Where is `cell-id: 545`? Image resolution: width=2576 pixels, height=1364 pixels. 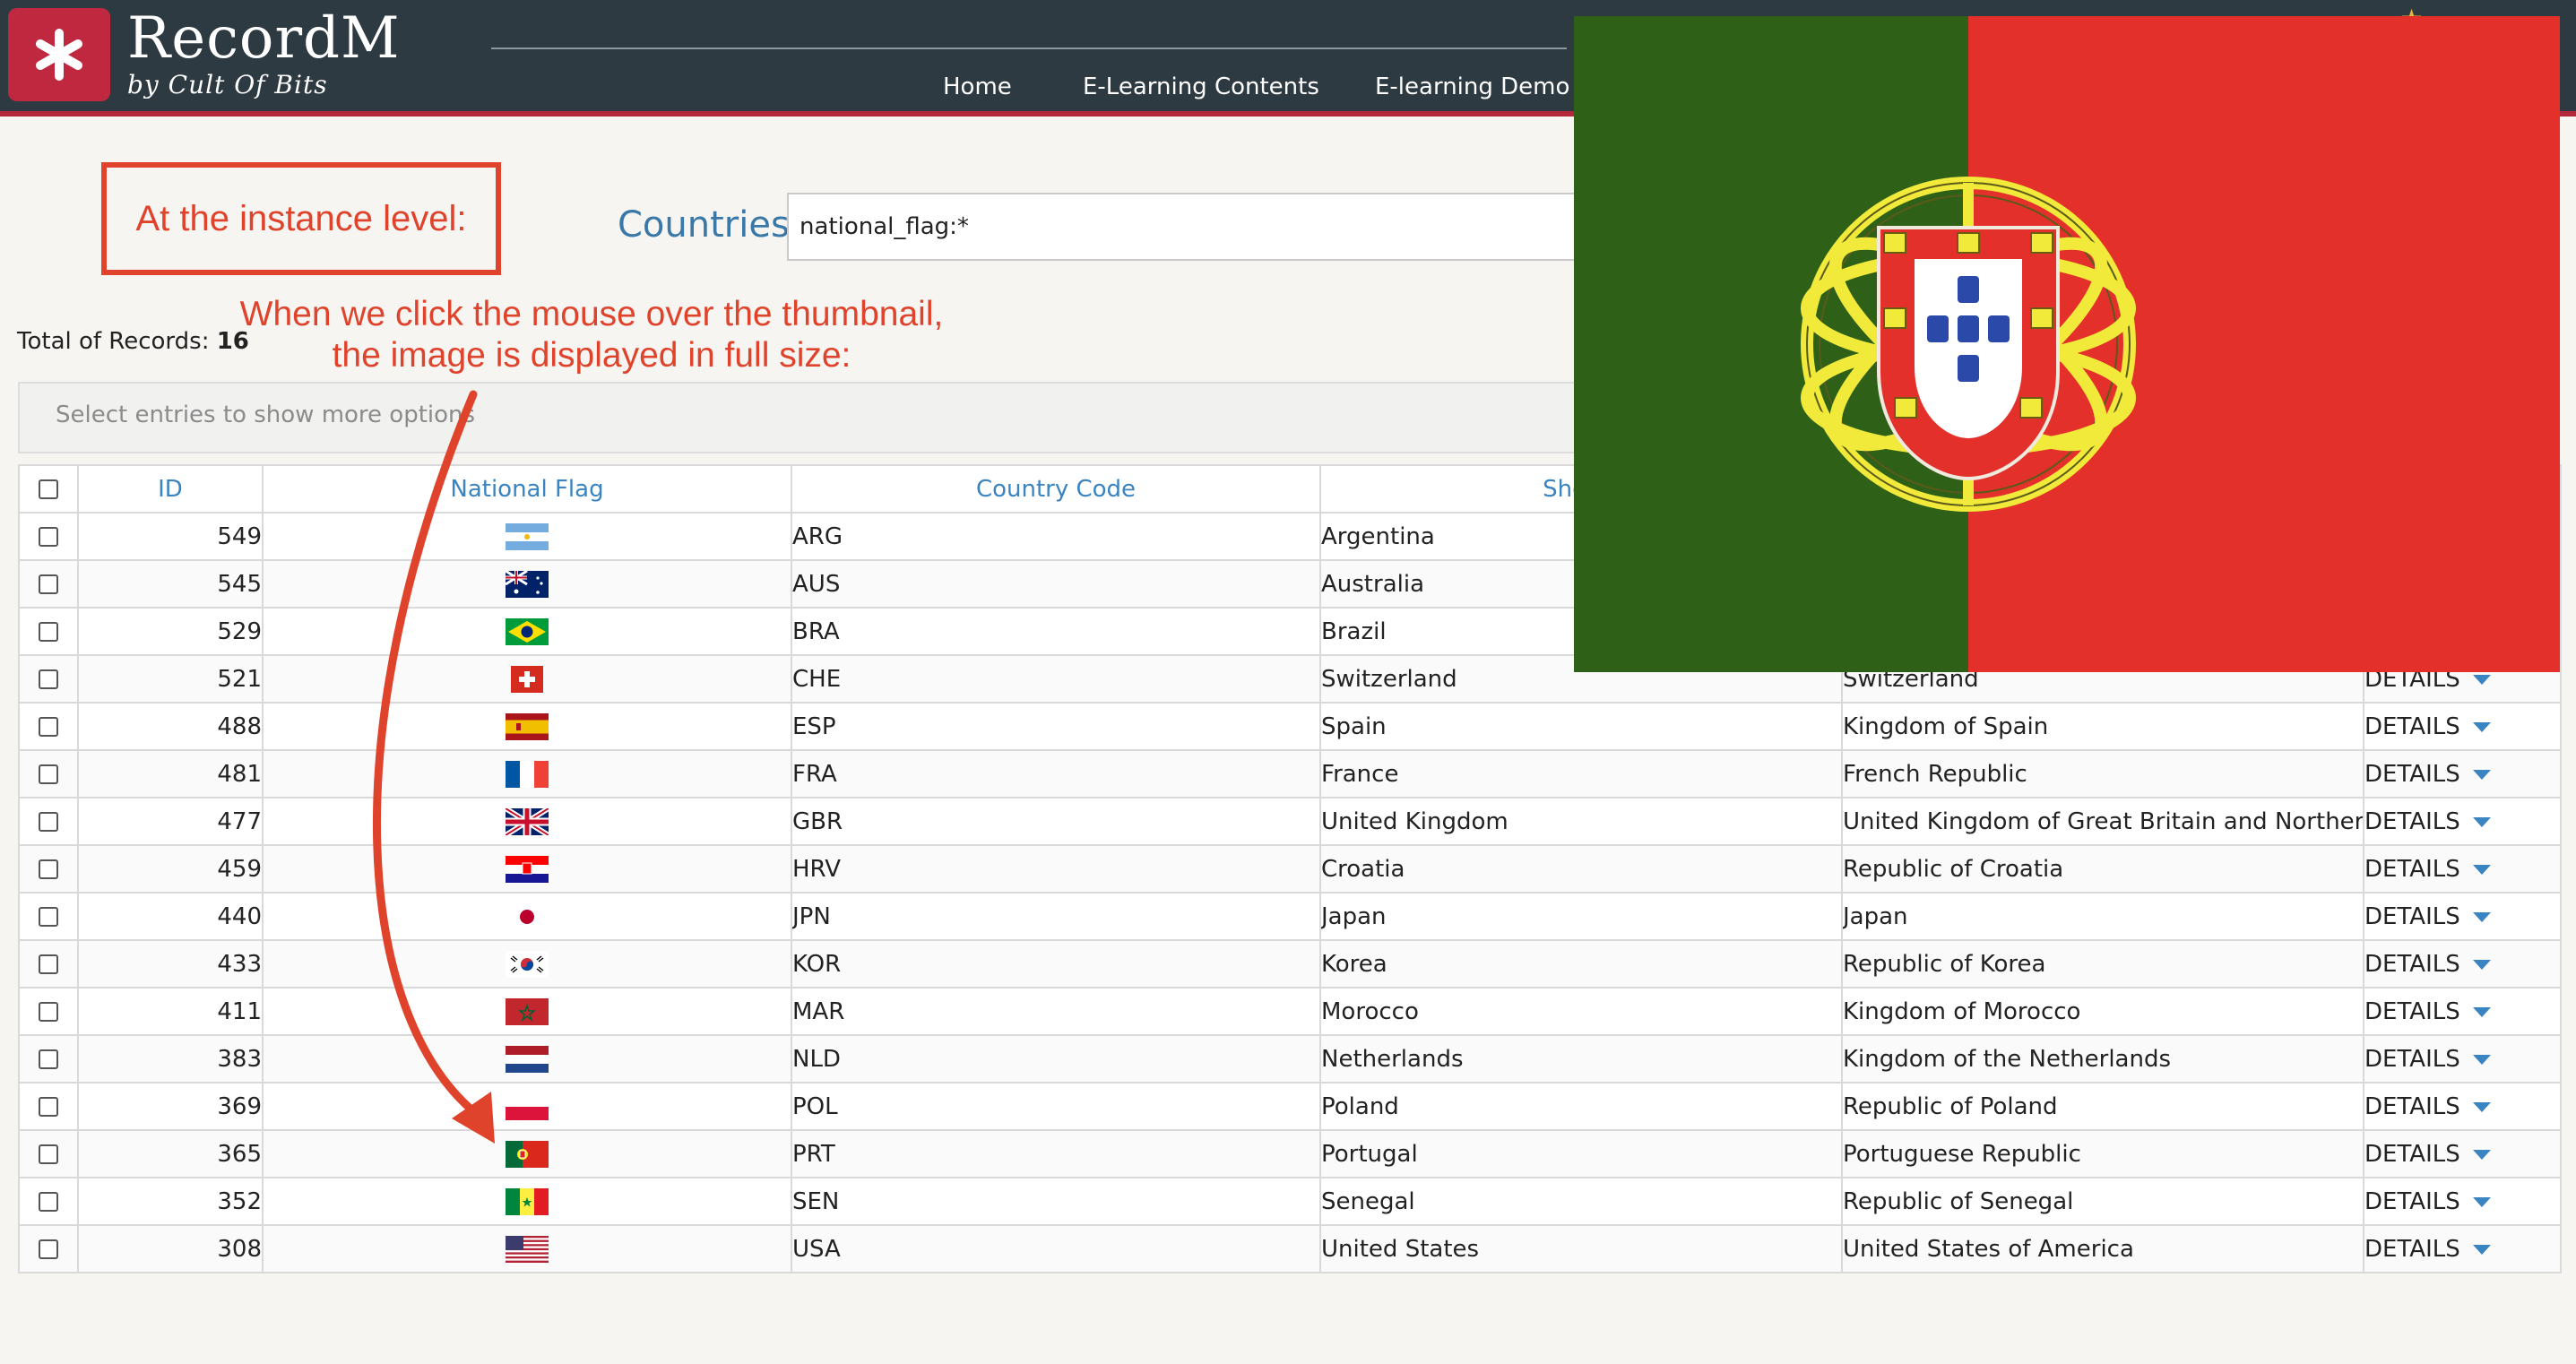
cell-id: 545 is located at coordinates (170, 584).